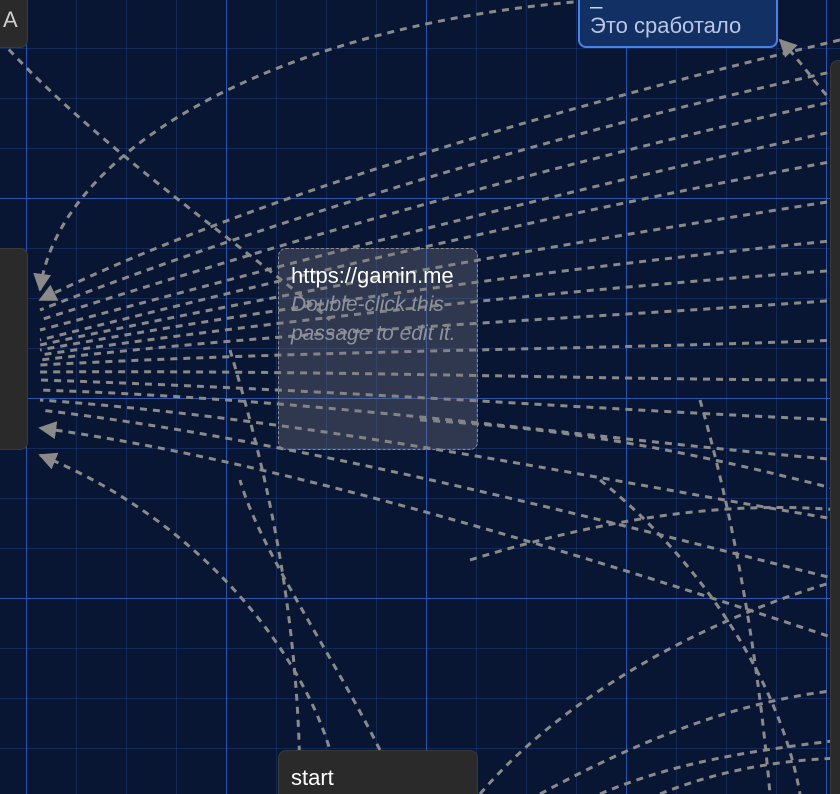 The height and width of the screenshot is (794, 840). I want to click on passage-title: start, so click(312, 777).